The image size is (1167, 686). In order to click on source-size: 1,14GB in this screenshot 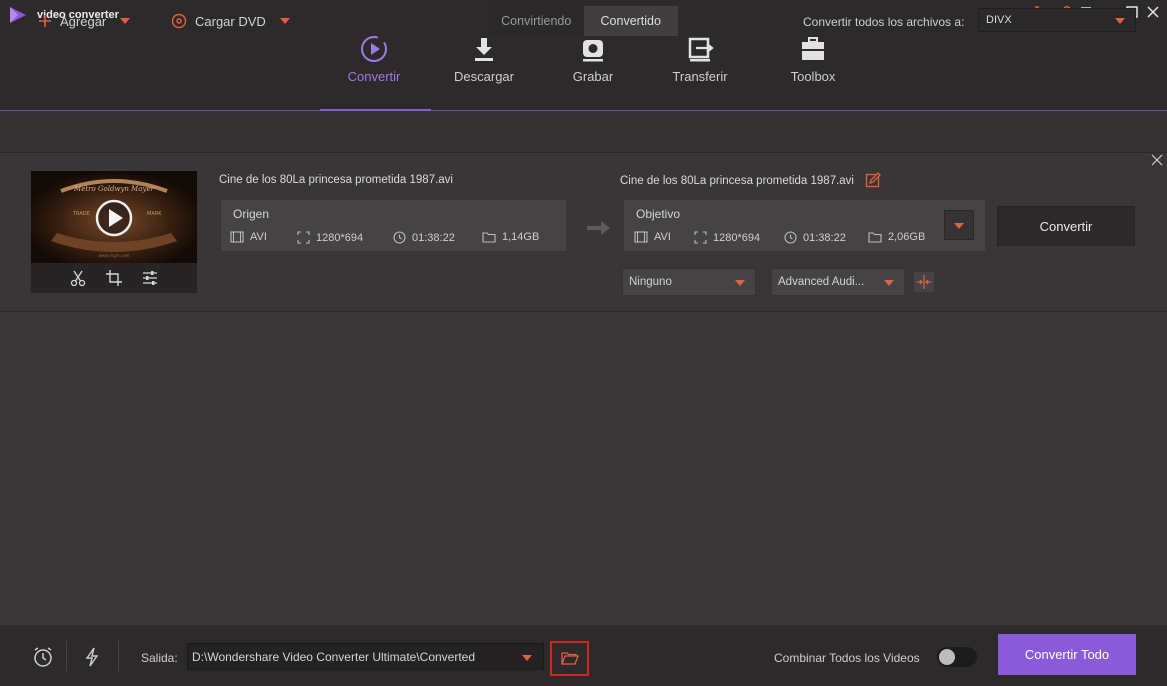, I will do `click(510, 237)`.